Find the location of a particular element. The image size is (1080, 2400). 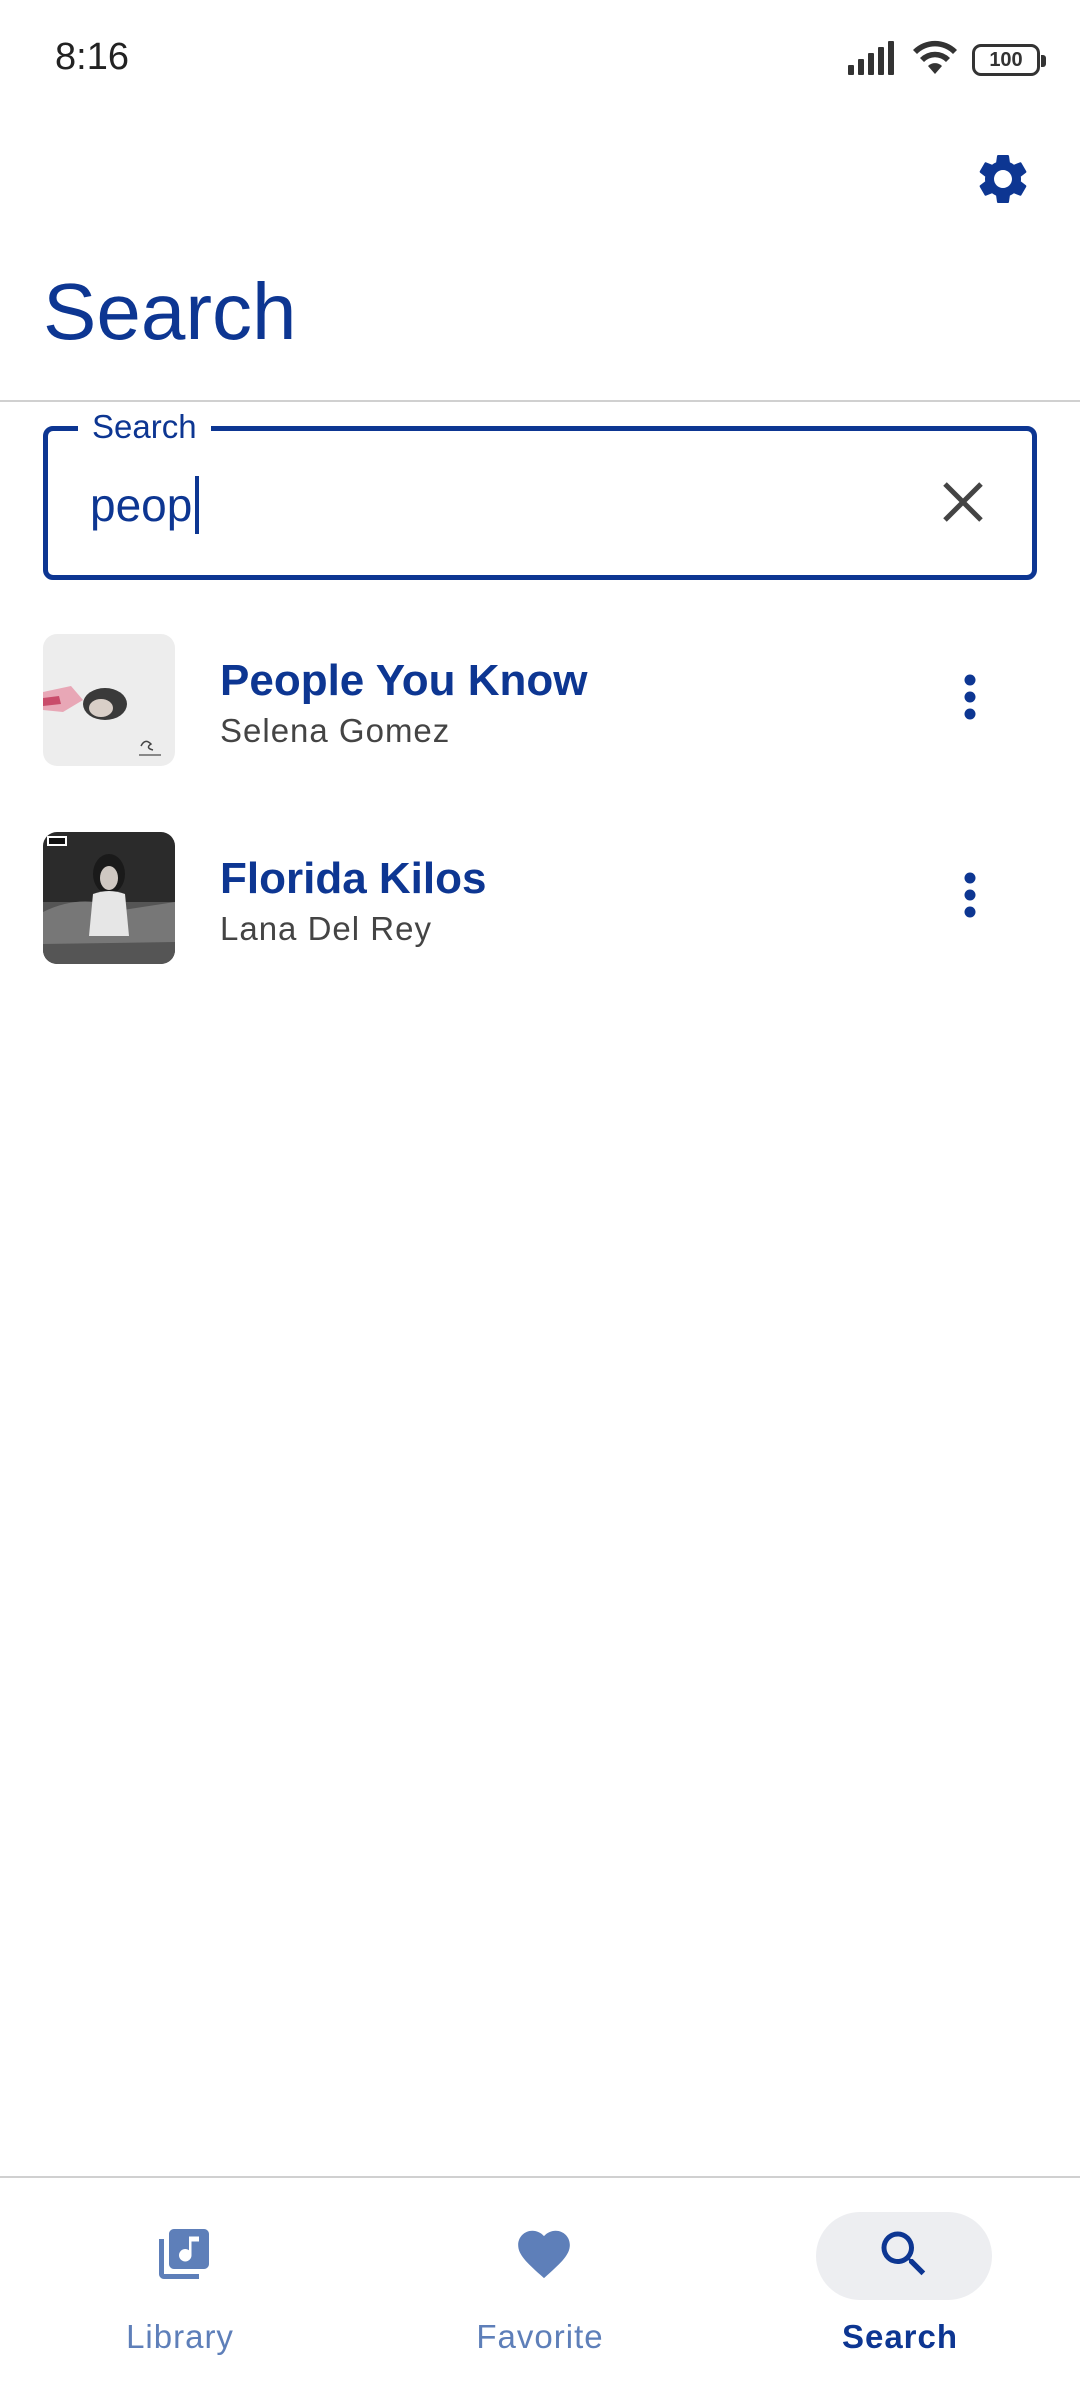

search-field-label: Search is located at coordinates (144, 427).